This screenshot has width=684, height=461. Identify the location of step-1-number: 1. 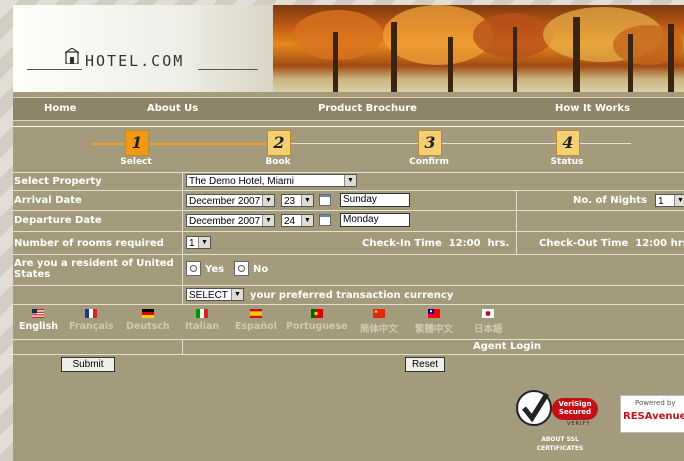
(137, 143).